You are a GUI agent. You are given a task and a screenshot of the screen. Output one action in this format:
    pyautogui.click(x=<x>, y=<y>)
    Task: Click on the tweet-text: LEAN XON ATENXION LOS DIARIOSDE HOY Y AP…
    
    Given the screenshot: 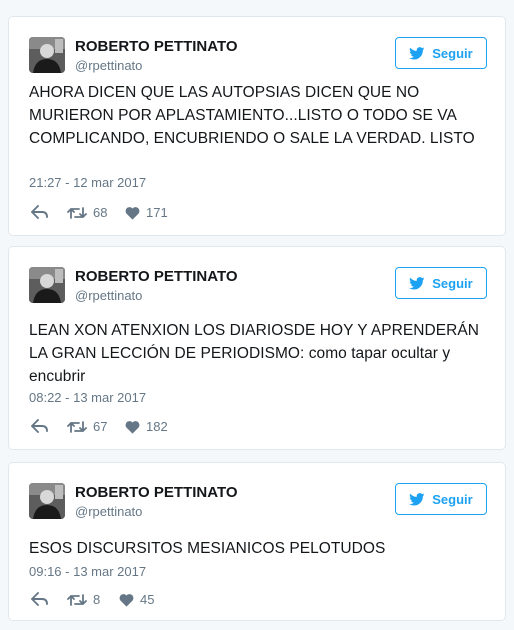 What is the action you would take?
    pyautogui.click(x=254, y=353)
    